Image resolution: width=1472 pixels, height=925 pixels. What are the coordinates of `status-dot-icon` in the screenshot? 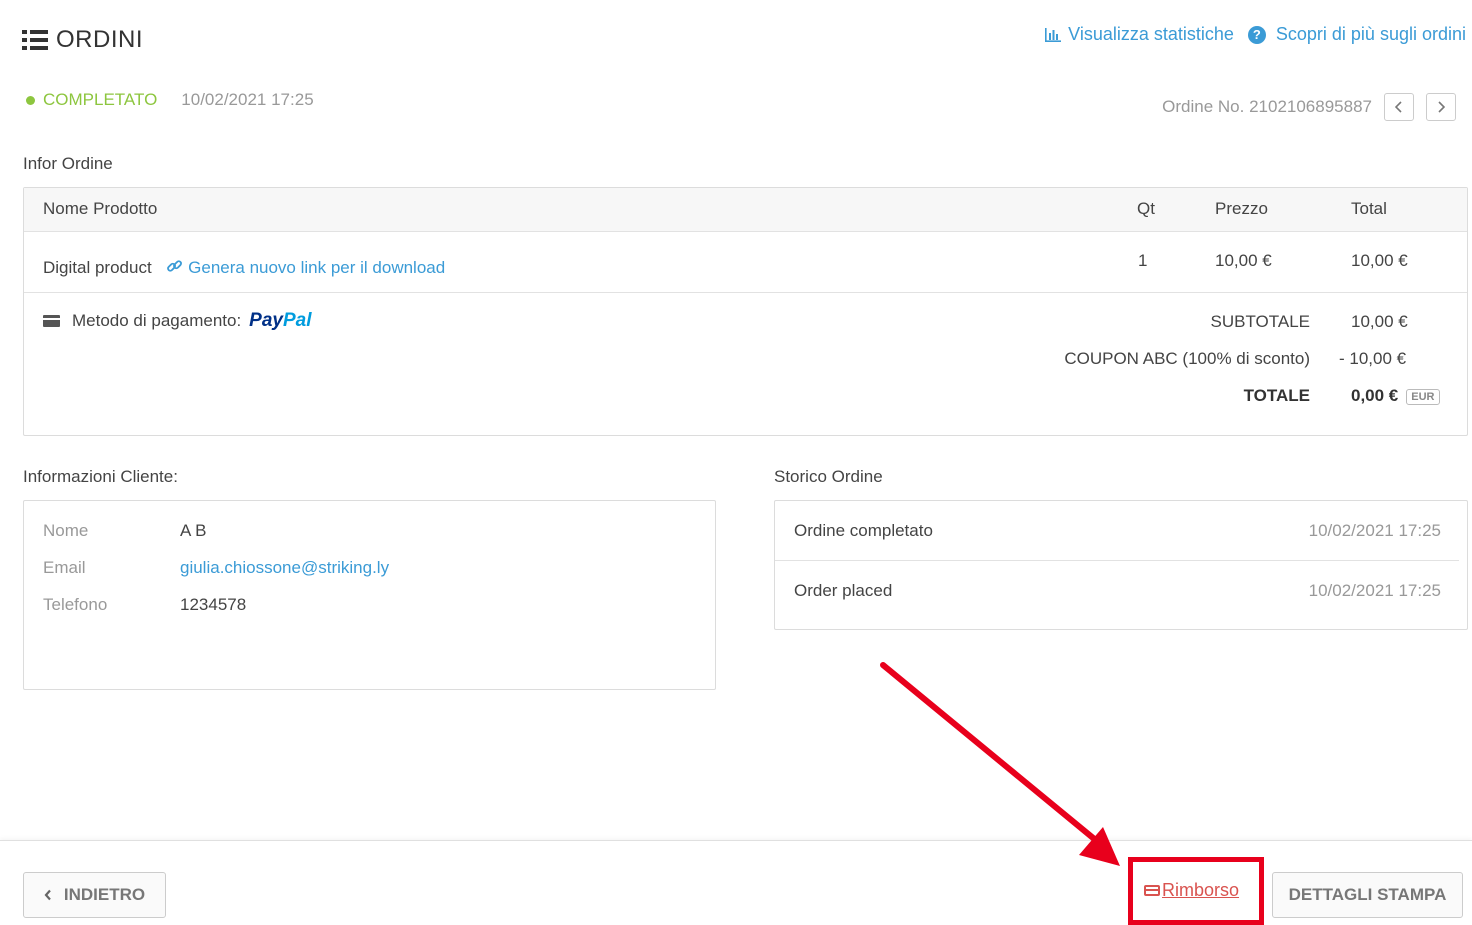 It's located at (30, 100).